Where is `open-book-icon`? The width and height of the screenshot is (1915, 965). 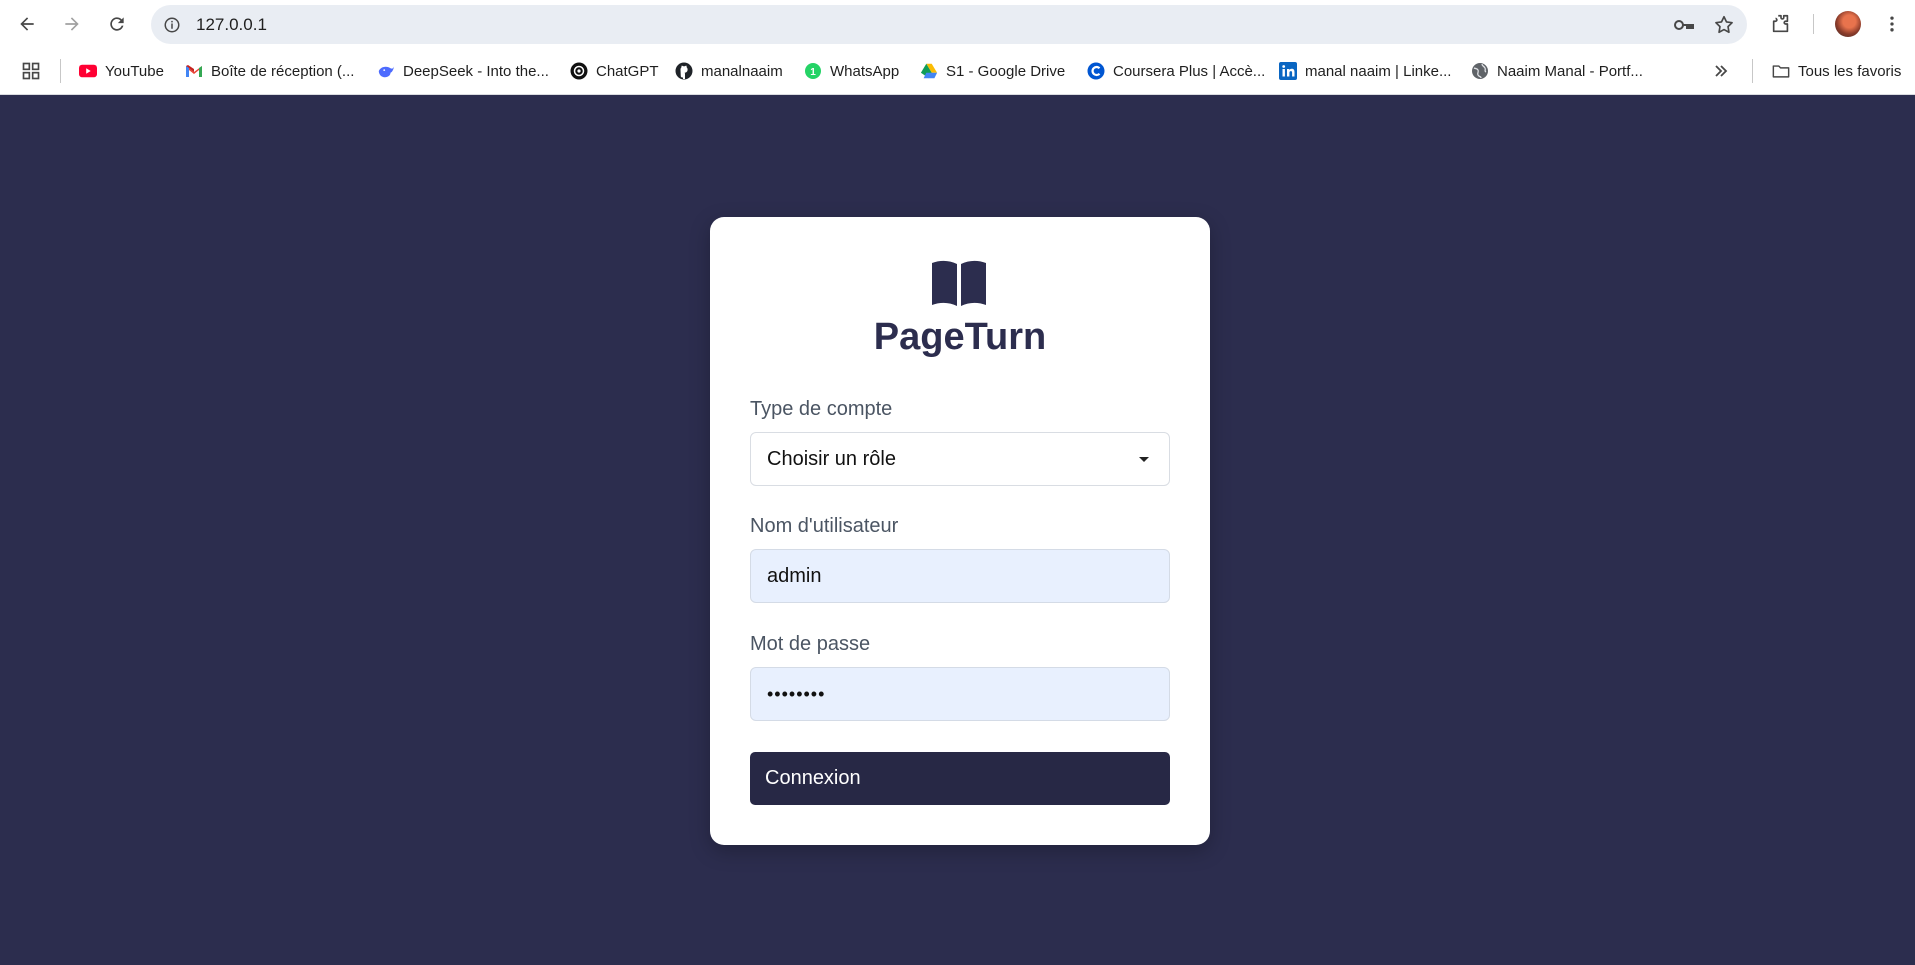
open-book-icon is located at coordinates (959, 283).